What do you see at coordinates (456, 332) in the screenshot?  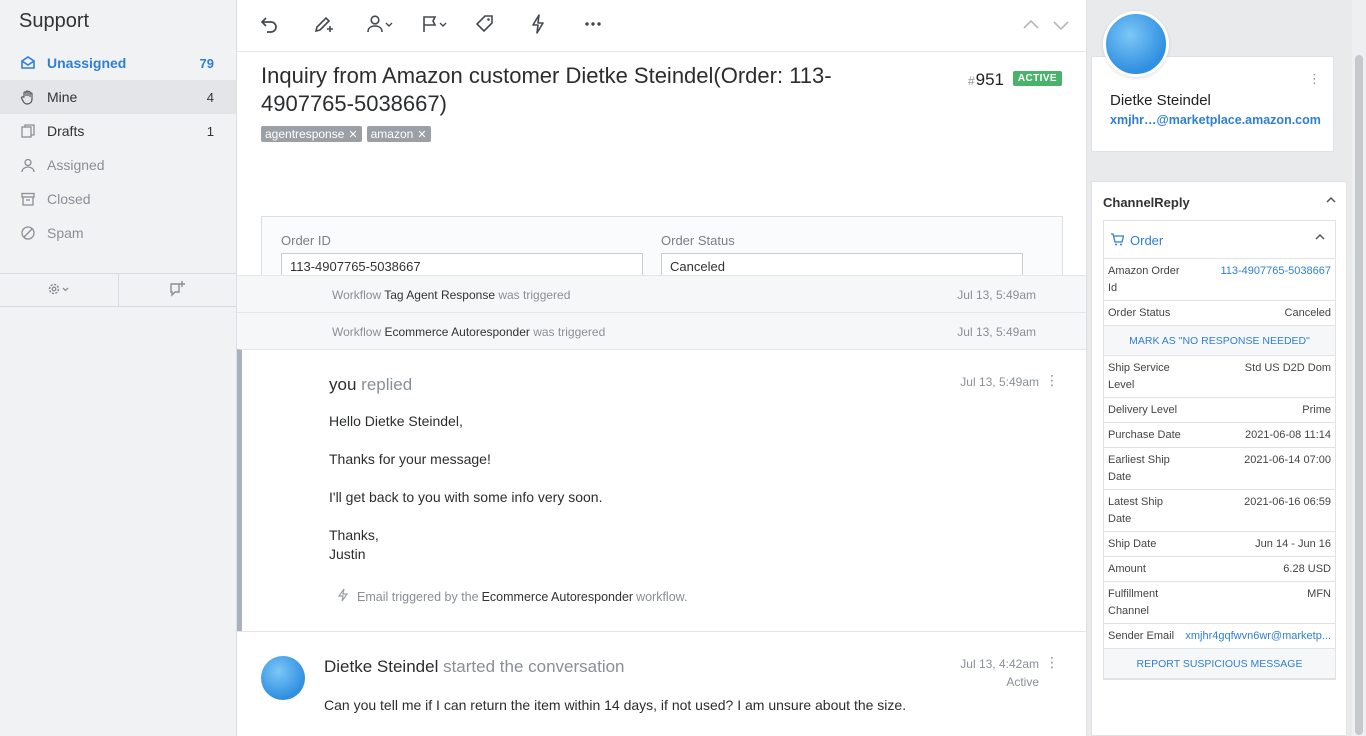 I see `workflow-name: Ecommerce Autoresponder` at bounding box center [456, 332].